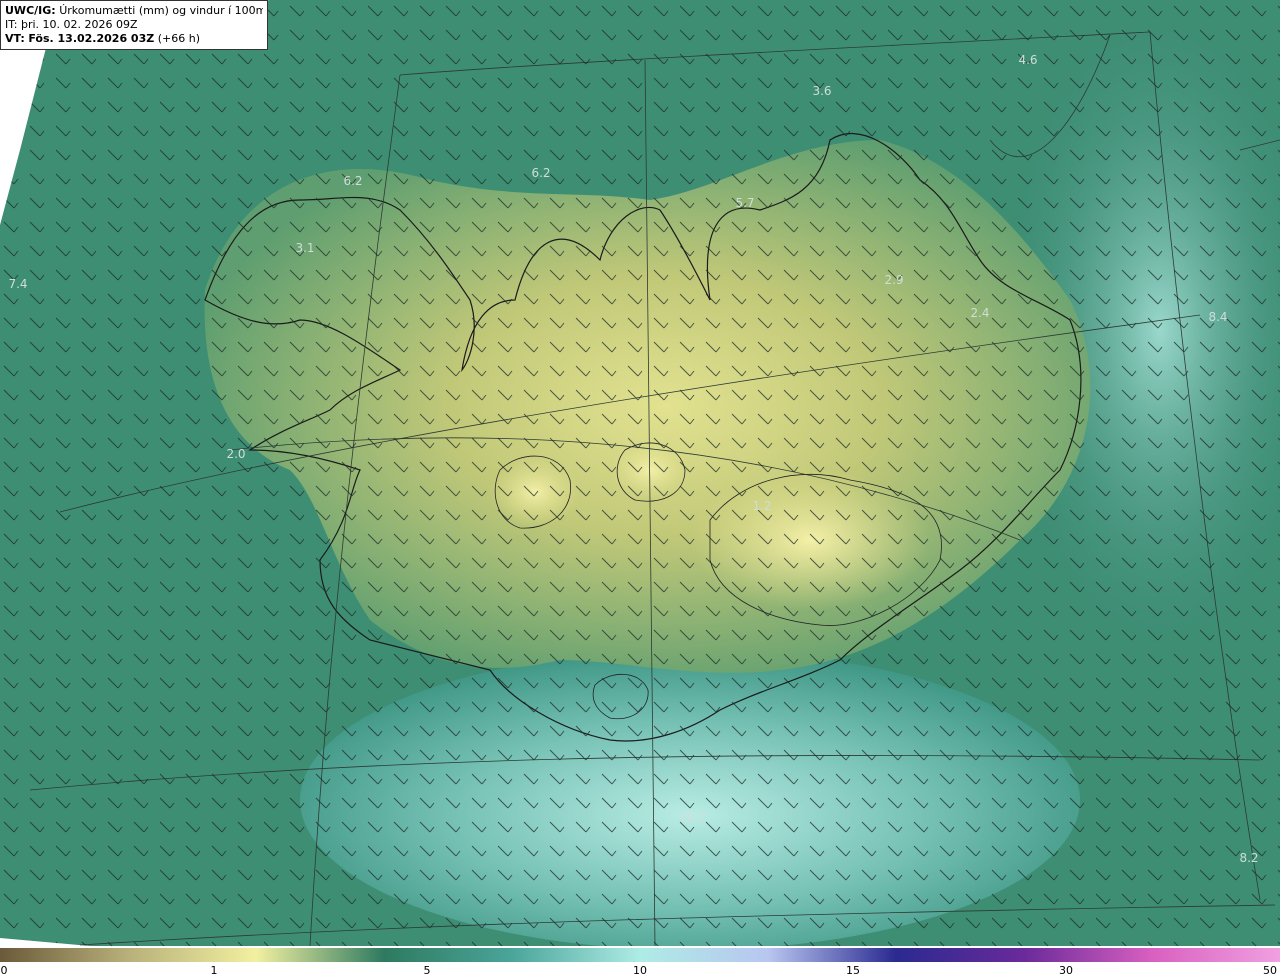 This screenshot has height=978, width=1280. Describe the element at coordinates (1028, 60) in the screenshot. I see `map-value-label: 4.6` at that location.